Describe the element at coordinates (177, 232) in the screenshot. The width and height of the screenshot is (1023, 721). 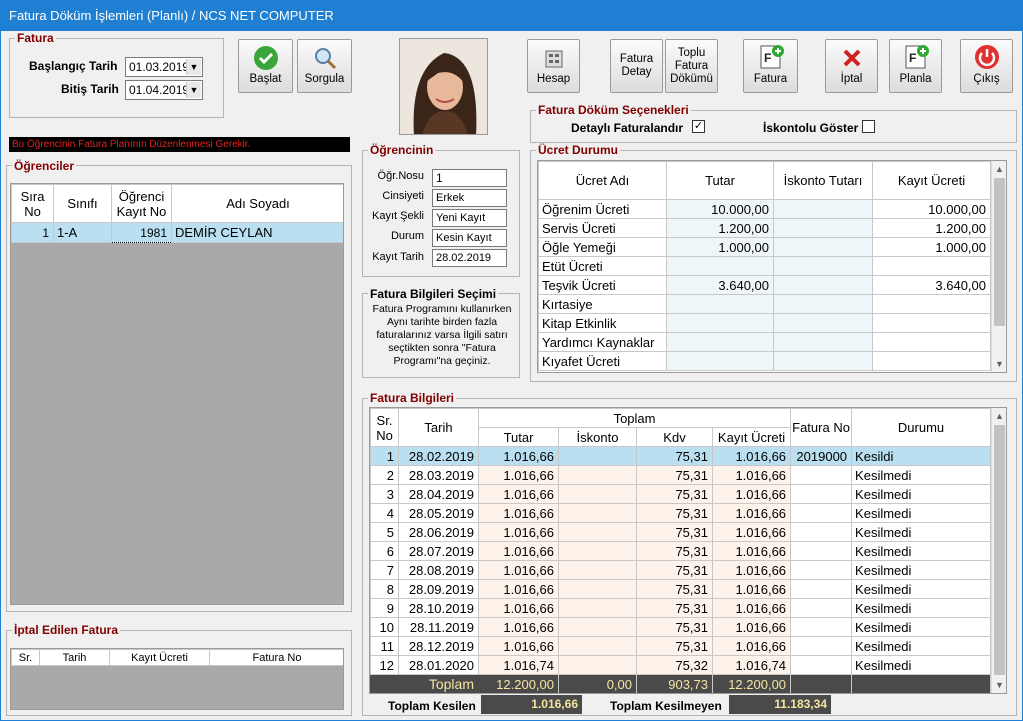
I see `table-row: 1 1-A 1981 DEMİR CEYLAN` at that location.